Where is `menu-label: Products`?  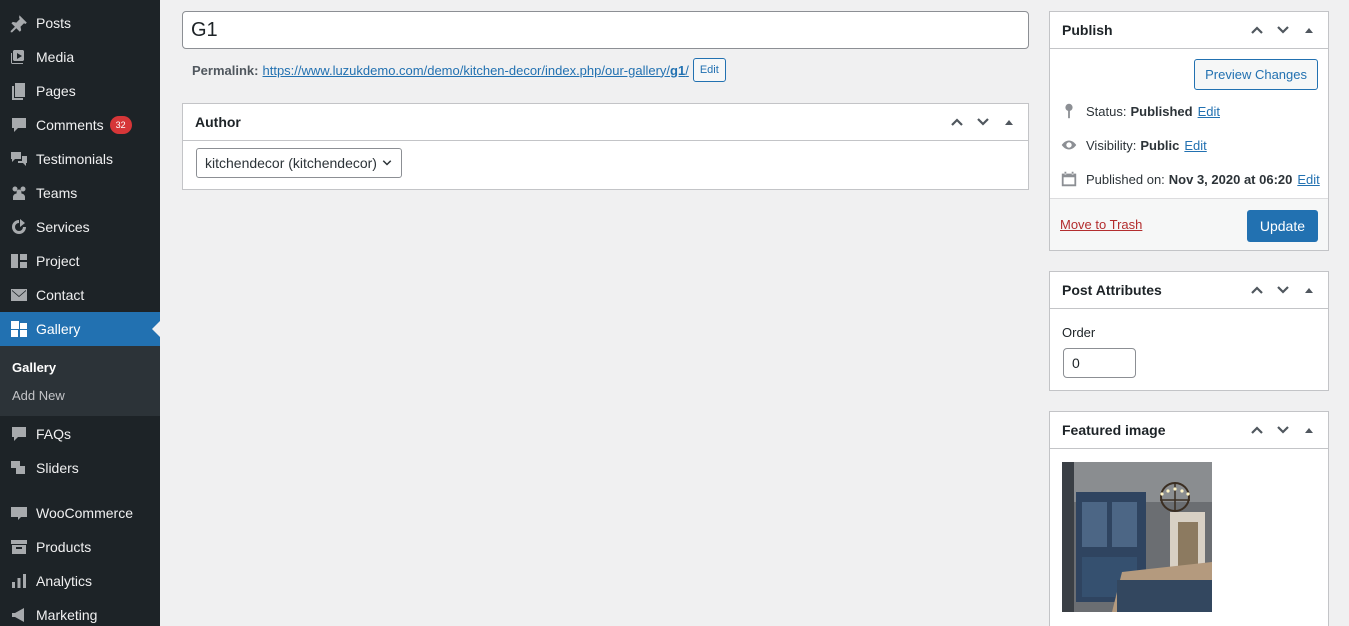 menu-label: Products is located at coordinates (64, 547).